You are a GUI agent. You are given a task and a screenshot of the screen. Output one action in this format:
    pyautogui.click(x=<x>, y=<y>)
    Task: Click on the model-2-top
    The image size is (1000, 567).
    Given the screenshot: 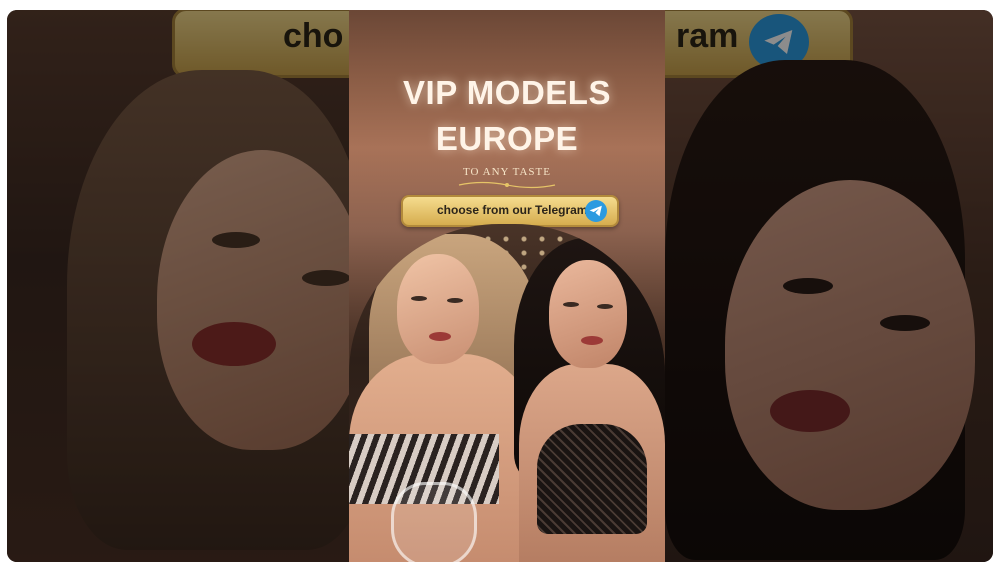 What is the action you would take?
    pyautogui.click(x=592, y=479)
    